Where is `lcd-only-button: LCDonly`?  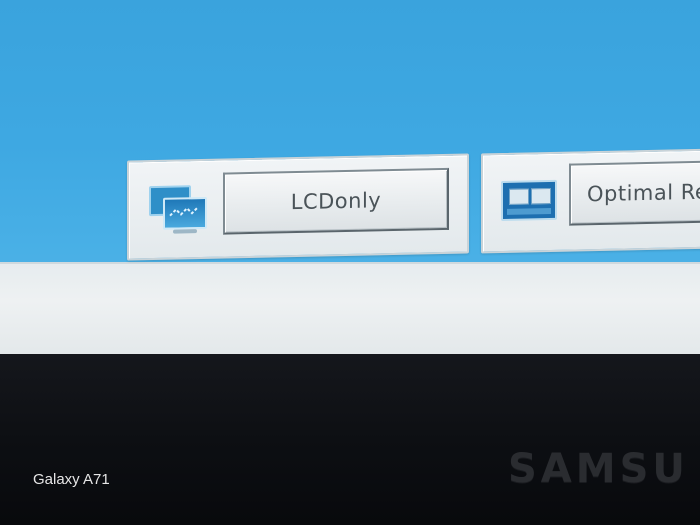 lcd-only-button: LCDonly is located at coordinates (336, 201).